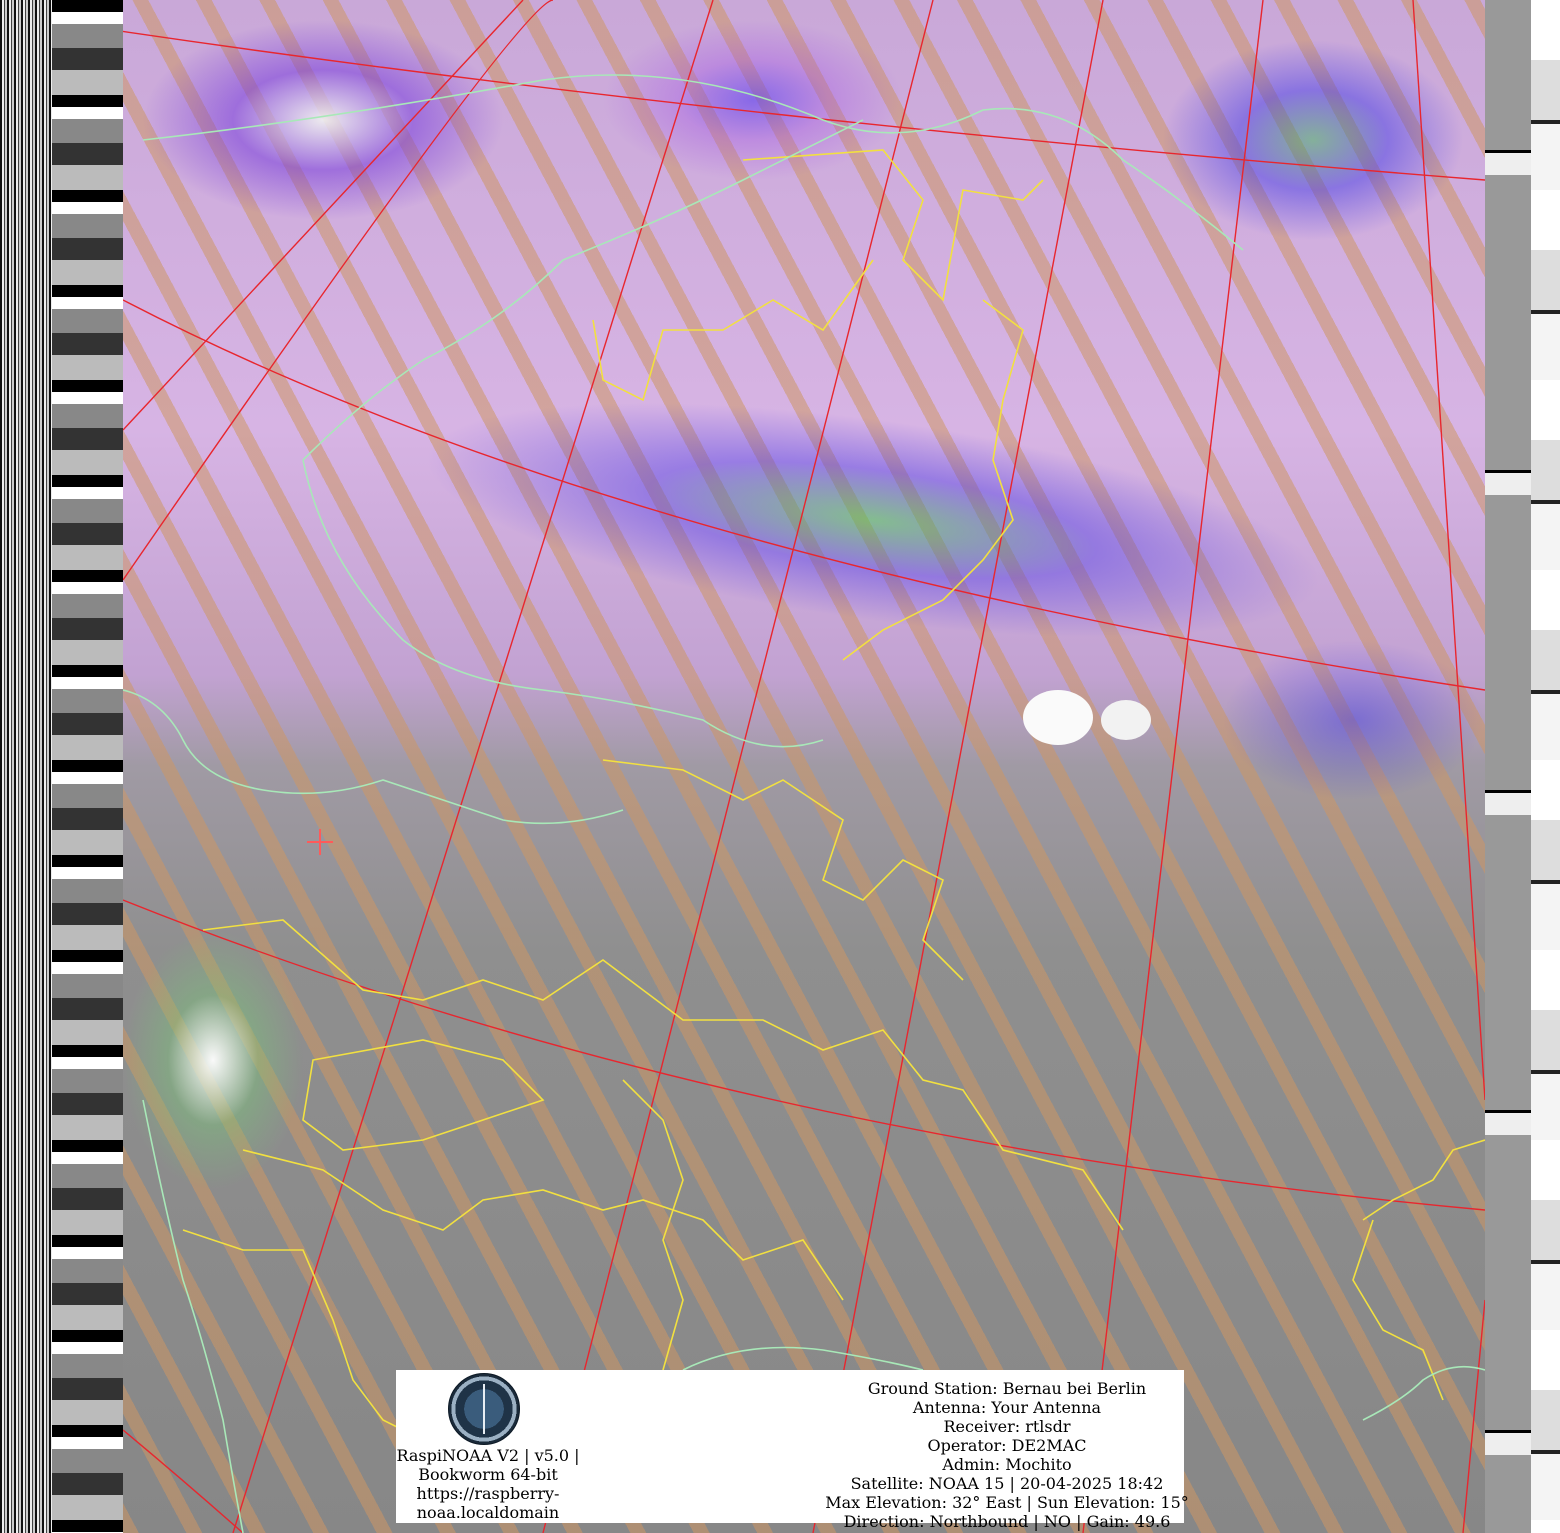 The height and width of the screenshot is (1533, 1560). What do you see at coordinates (488, 1455) in the screenshot?
I see `software-line: RaspiNOAA V2 | v5.0 |` at bounding box center [488, 1455].